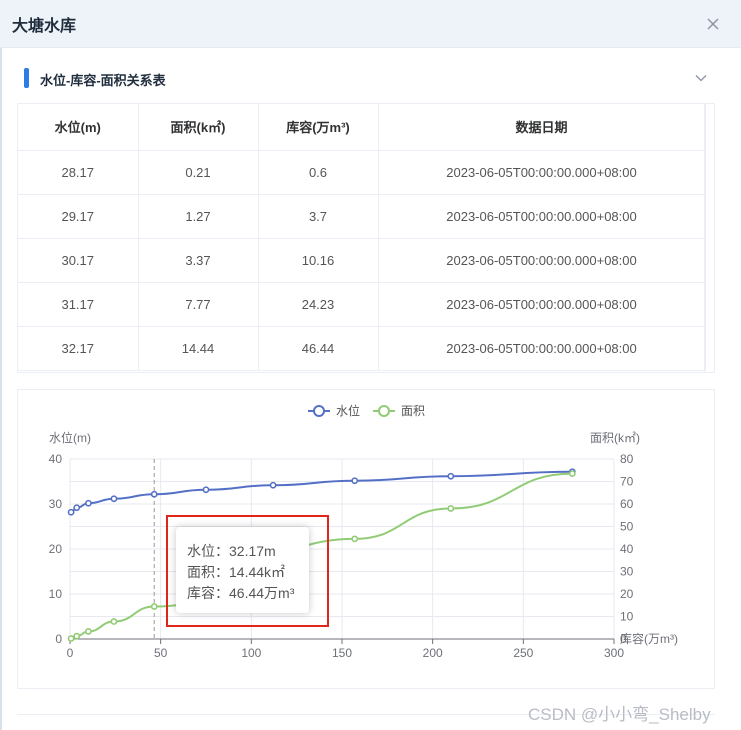 The image size is (741, 730). Describe the element at coordinates (56, 504) in the screenshot. I see `y-left-tick-label: 30` at that location.